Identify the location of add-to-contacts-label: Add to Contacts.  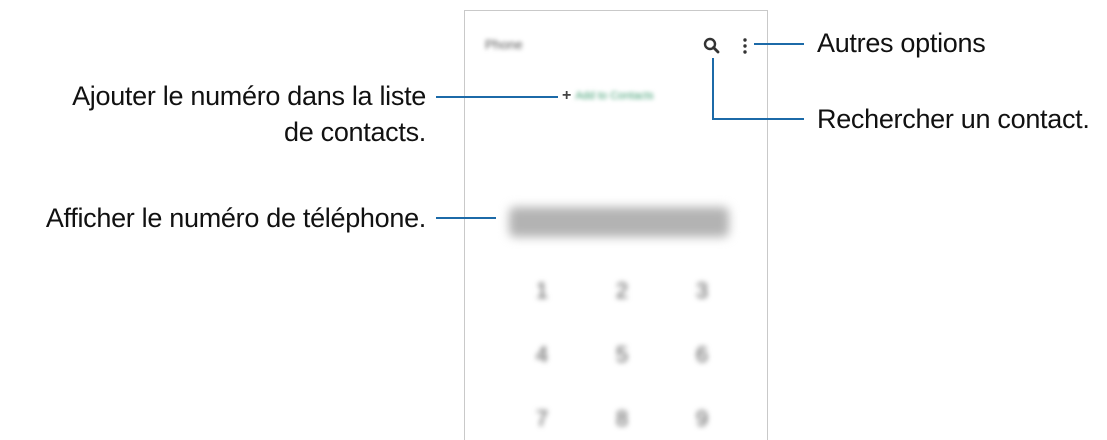
(614, 96).